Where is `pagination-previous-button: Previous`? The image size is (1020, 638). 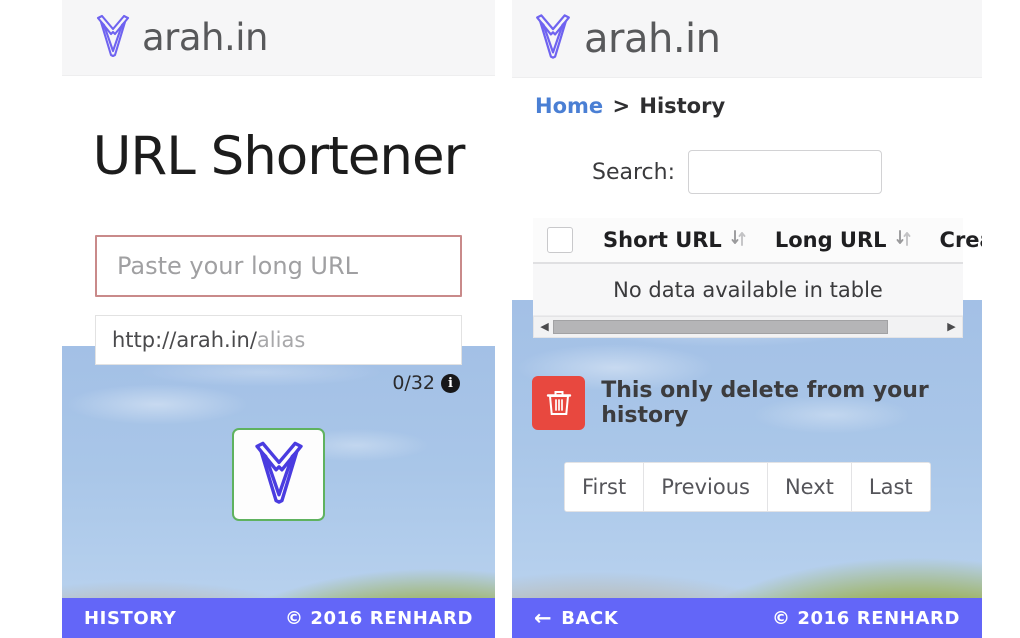 pagination-previous-button: Previous is located at coordinates (706, 487).